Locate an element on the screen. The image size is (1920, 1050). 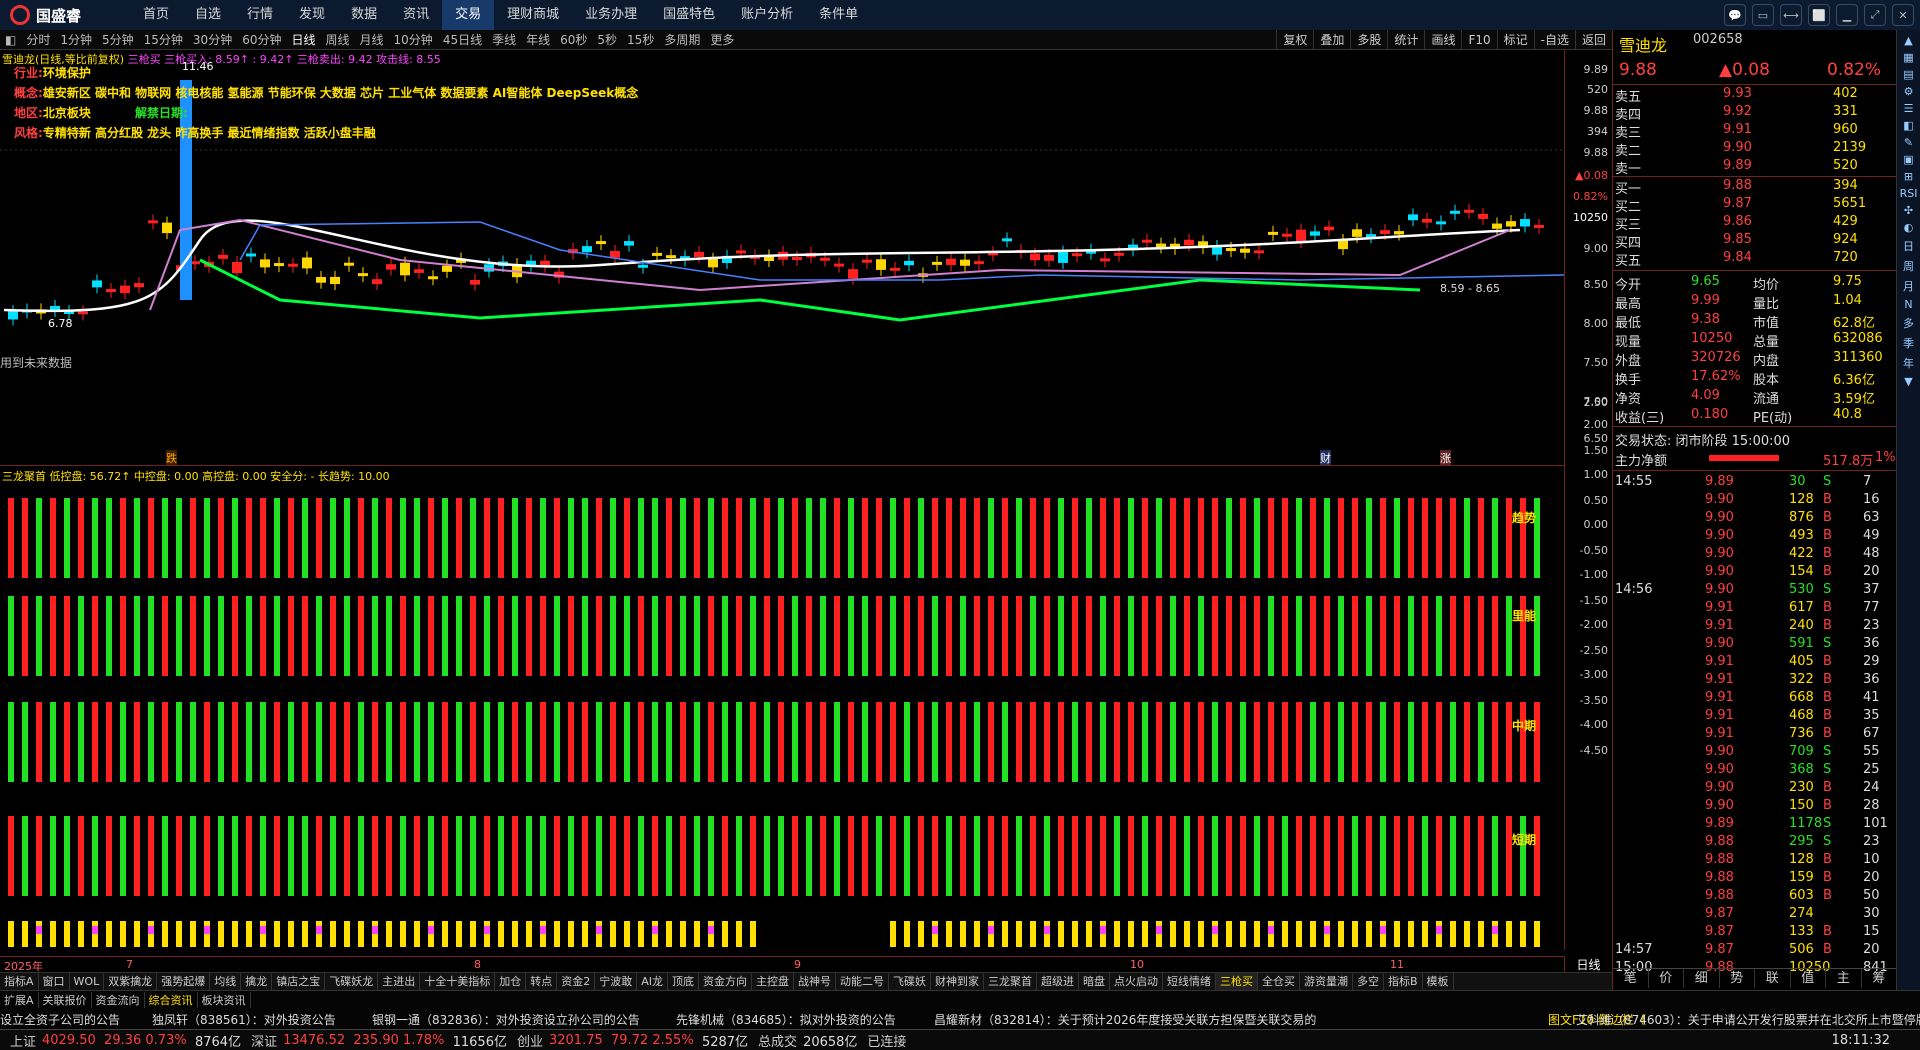
indicator-tab: 转点 is located at coordinates (542, 981).